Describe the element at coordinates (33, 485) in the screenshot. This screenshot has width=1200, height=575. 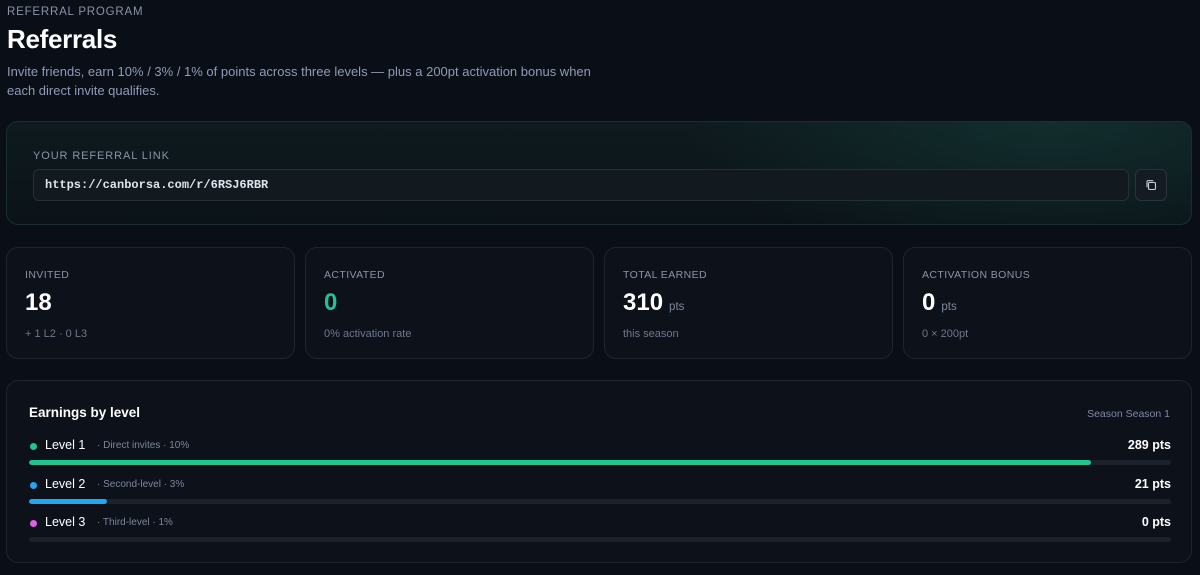
I see `level-2-dot` at that location.